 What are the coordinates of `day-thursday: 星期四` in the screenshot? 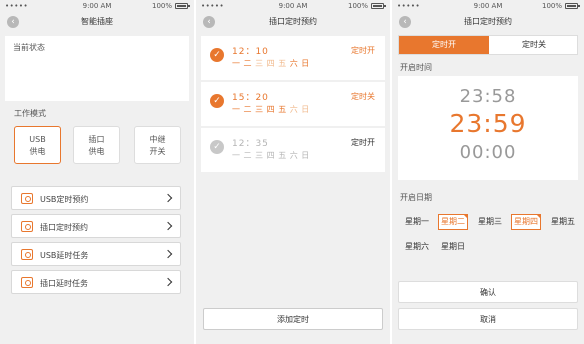 It's located at (526, 222).